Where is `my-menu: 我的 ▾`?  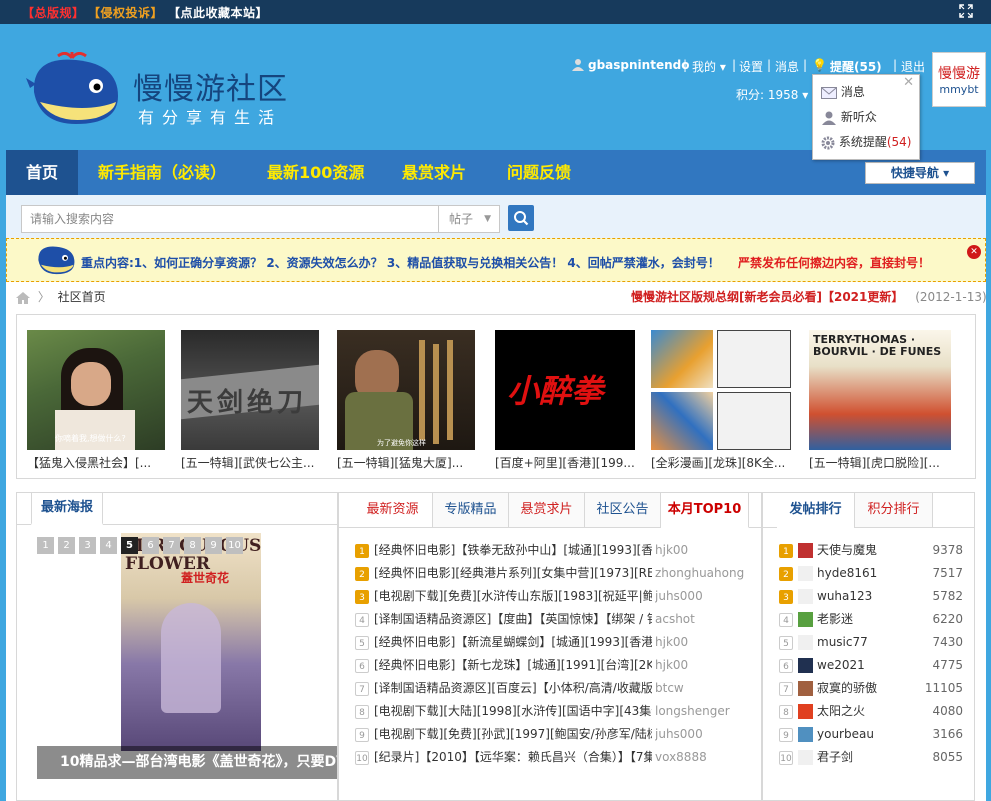 my-menu: 我的 ▾ is located at coordinates (709, 66).